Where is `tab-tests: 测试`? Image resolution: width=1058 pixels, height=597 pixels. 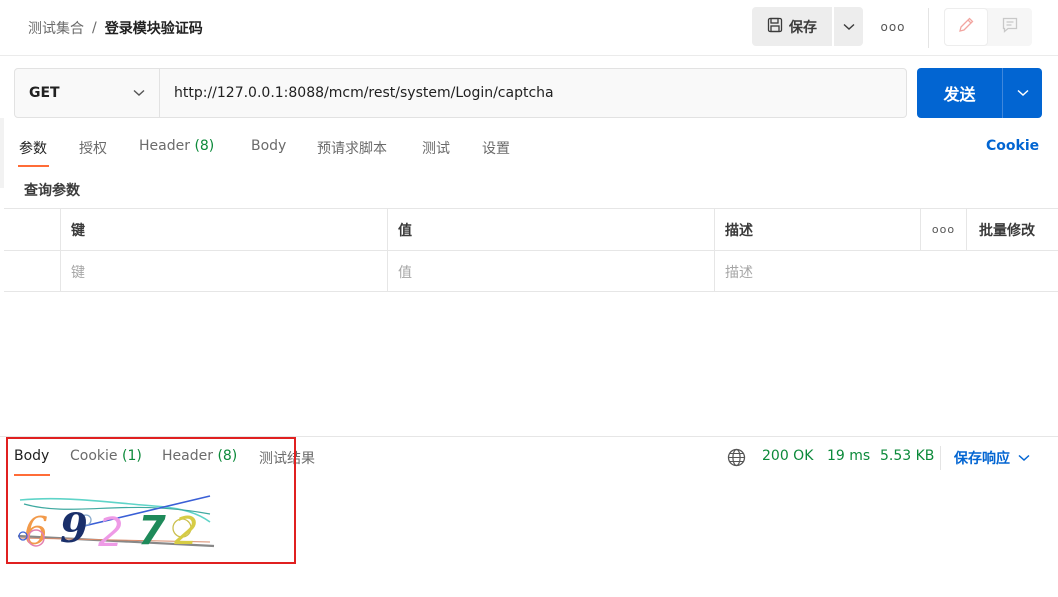 tab-tests: 测试 is located at coordinates (436, 148).